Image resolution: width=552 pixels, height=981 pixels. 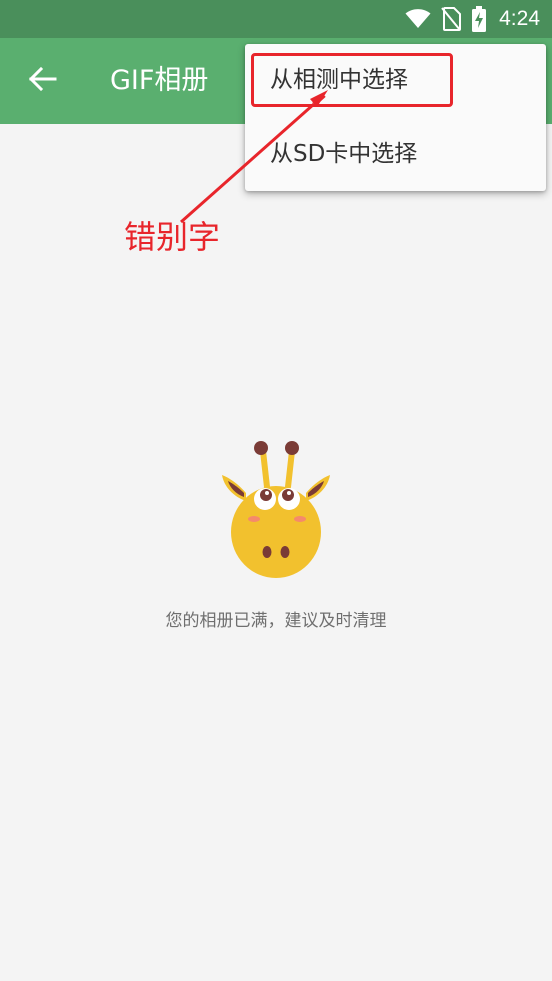 I want to click on empty-state-message: 您的相册已满，建议及时清理, so click(x=276, y=621).